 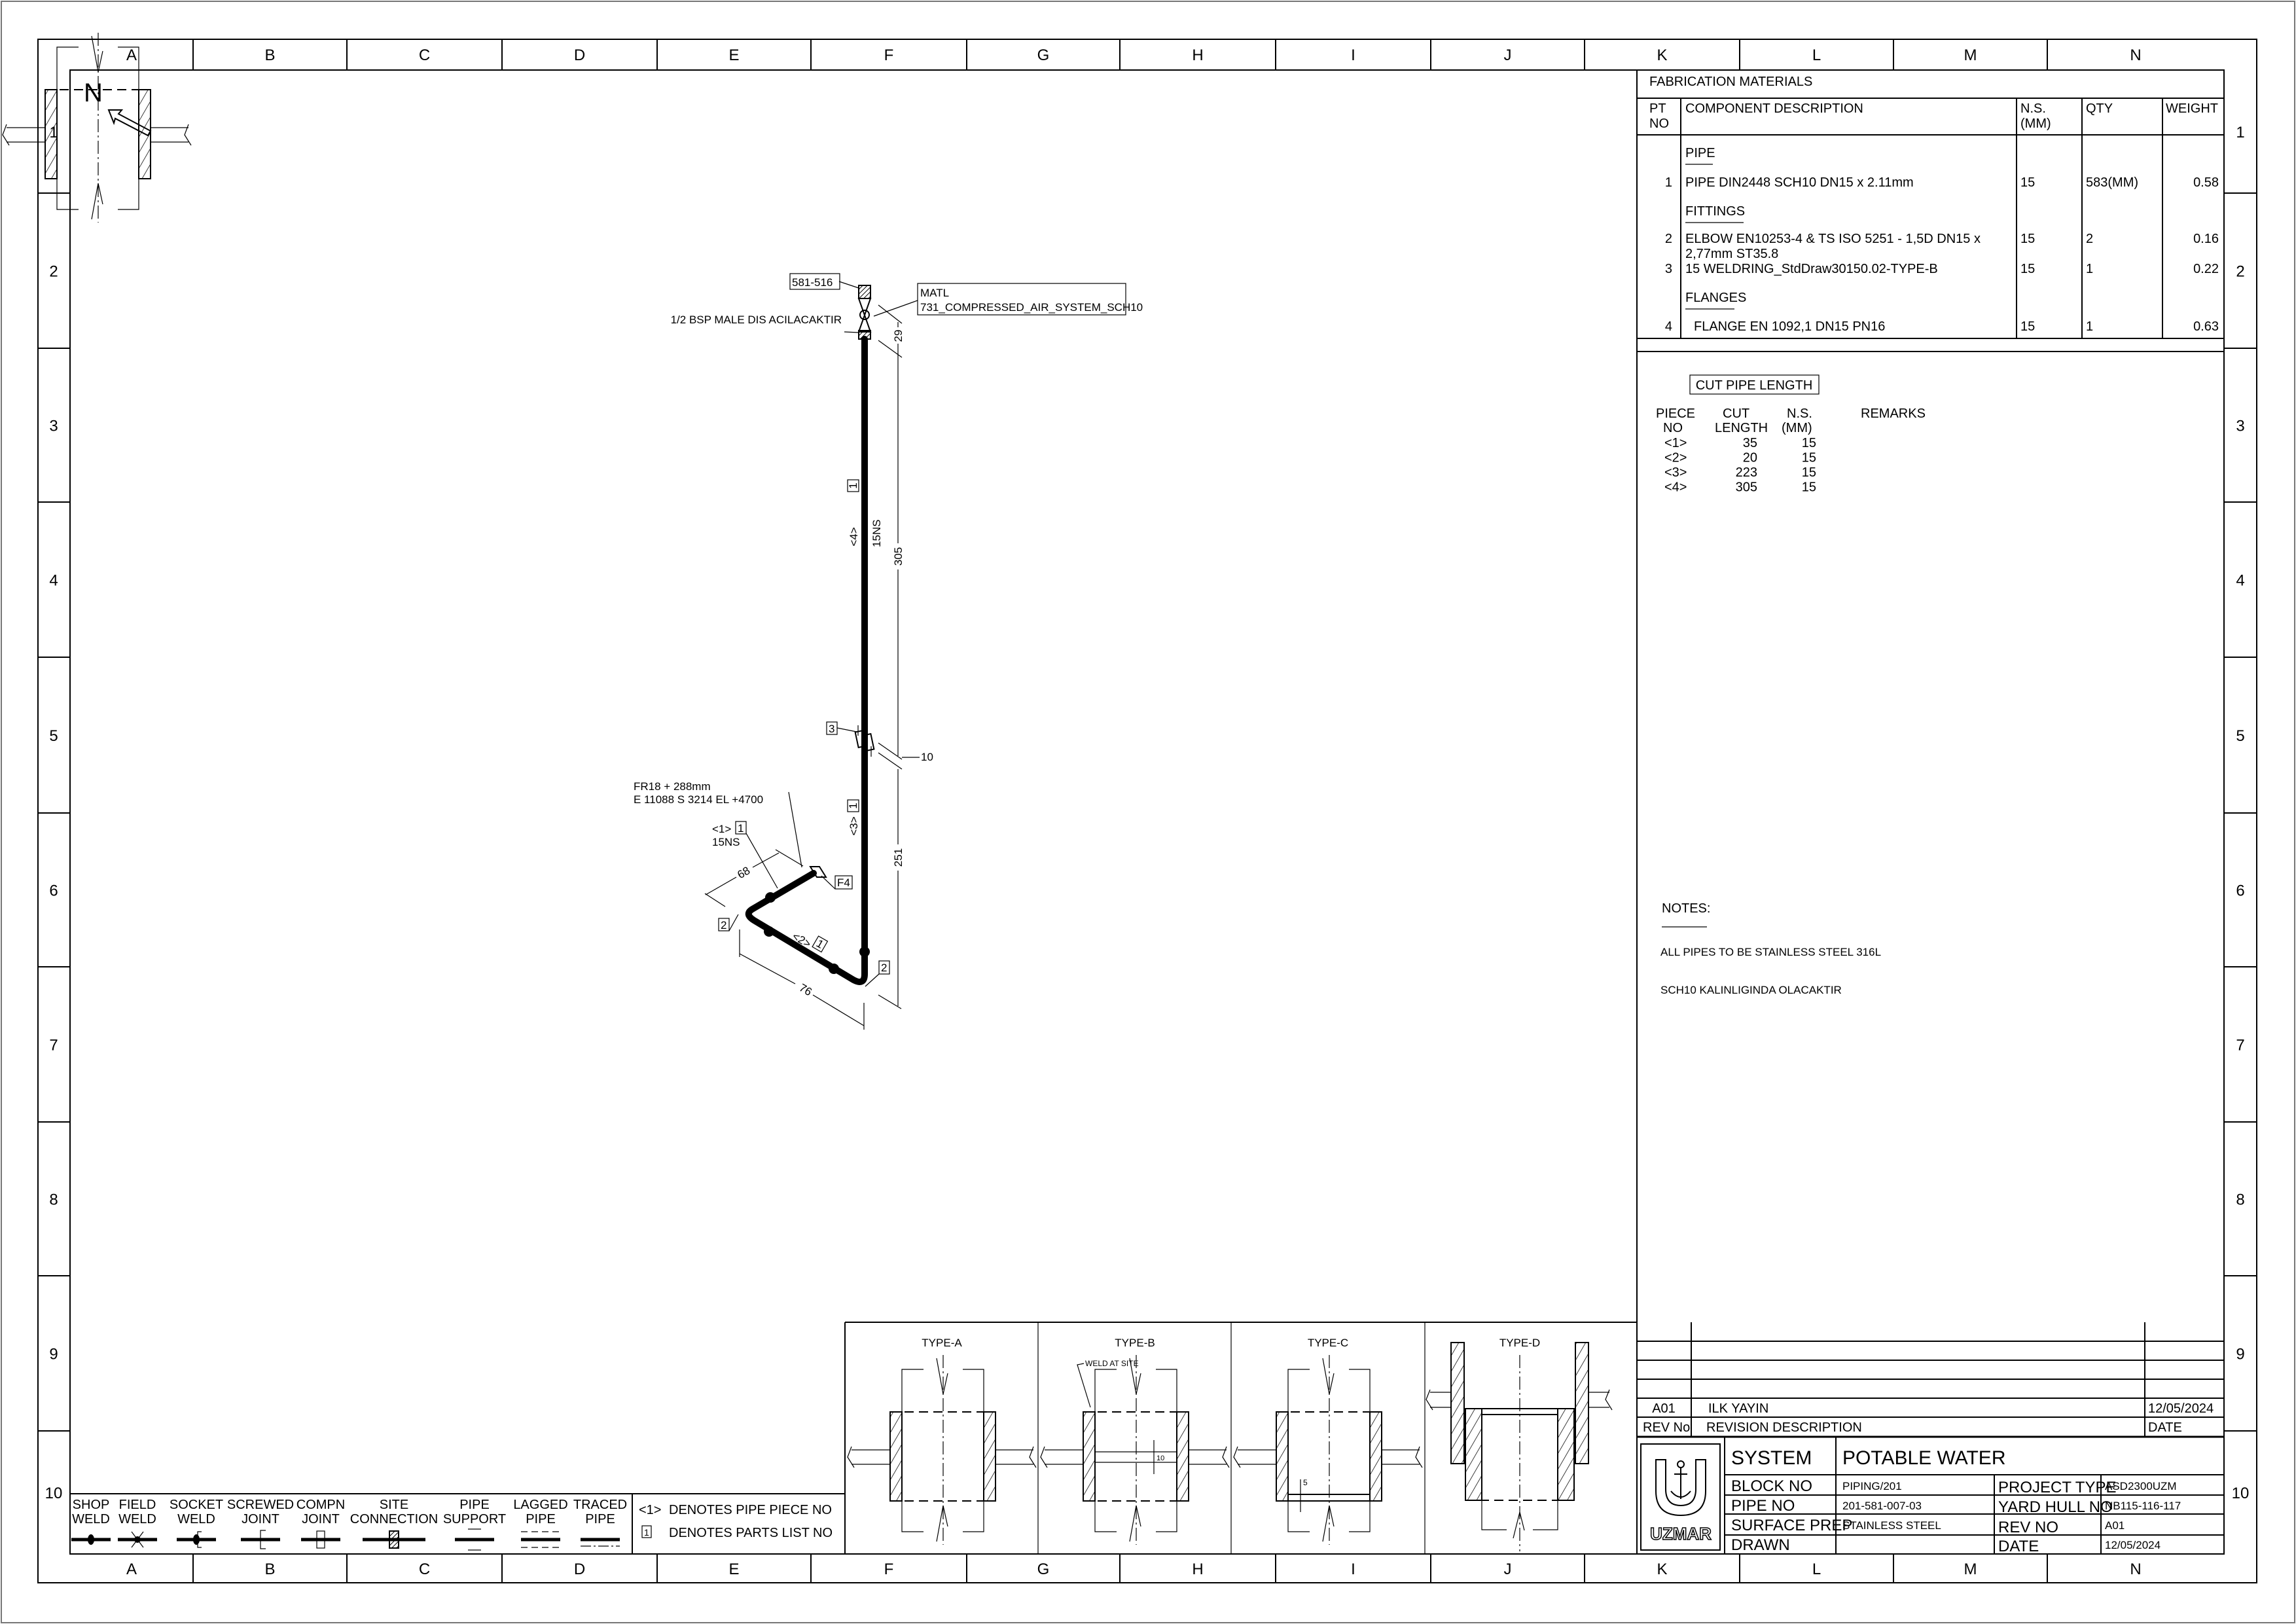 I want to click on cut-header-piece: PIECE, so click(x=1675, y=413).